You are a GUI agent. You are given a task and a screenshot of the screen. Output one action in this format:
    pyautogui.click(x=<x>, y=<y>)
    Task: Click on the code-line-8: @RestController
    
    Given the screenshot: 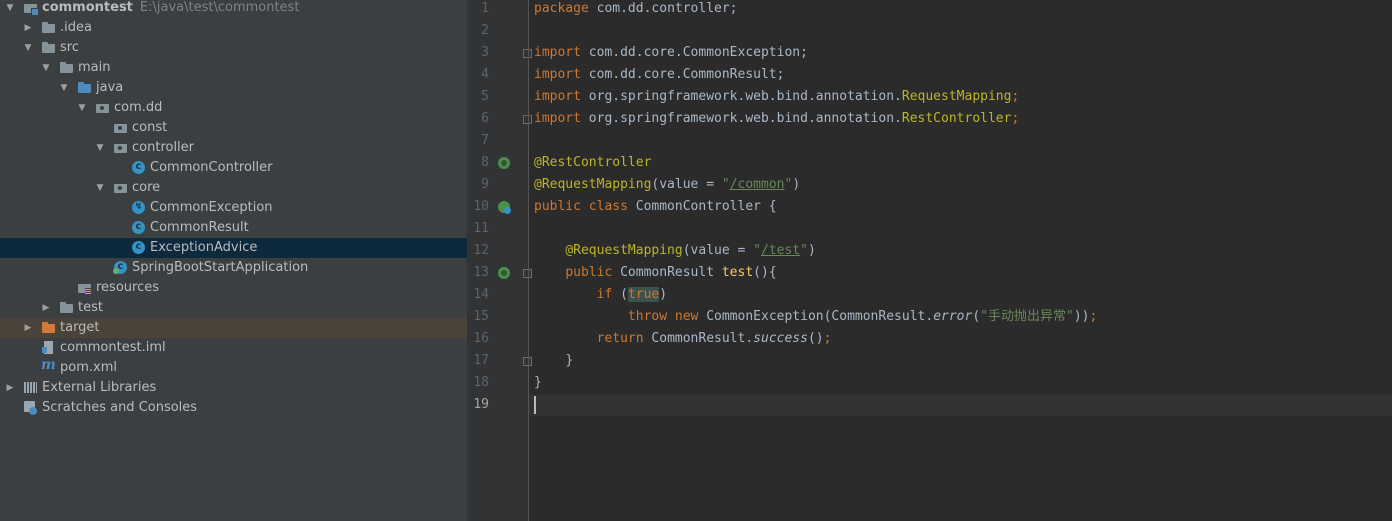 What is the action you would take?
    pyautogui.click(x=592, y=163)
    